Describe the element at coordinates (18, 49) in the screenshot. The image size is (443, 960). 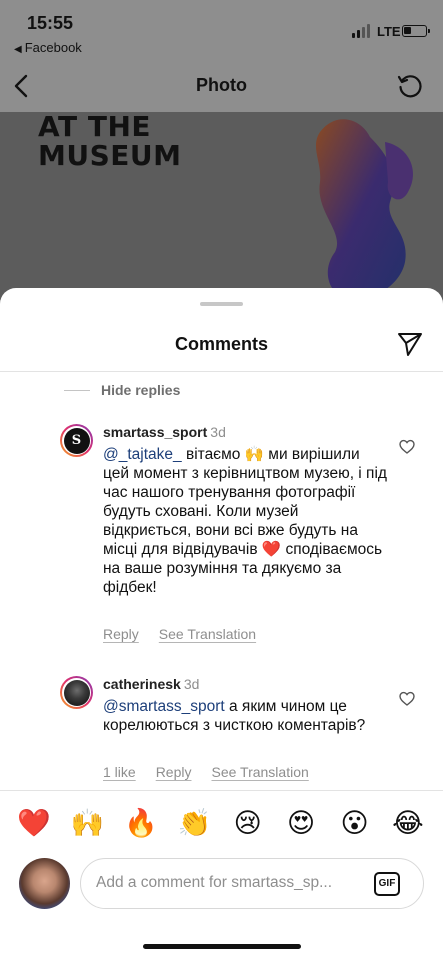
I see `back-triangle-icon: ◀` at that location.